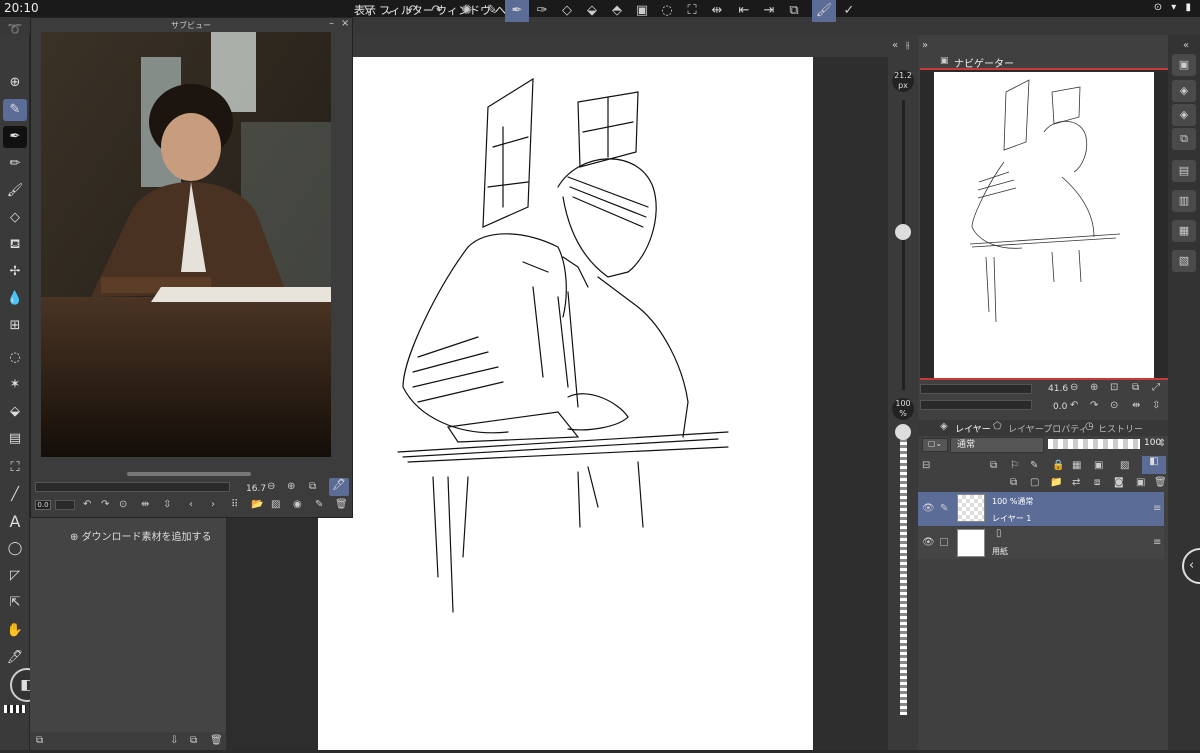 This screenshot has width=1200, height=753. Describe the element at coordinates (15, 385) in the screenshot. I see `magic-wand-icon: ✶` at that location.